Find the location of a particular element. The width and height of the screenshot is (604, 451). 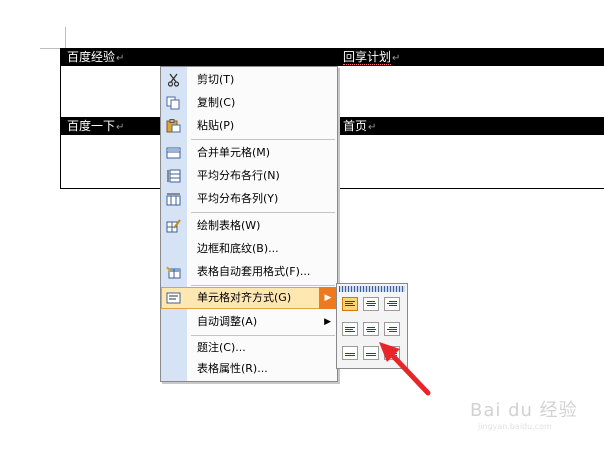

watermark-url: jingyan.baidu.com is located at coordinates (515, 426).